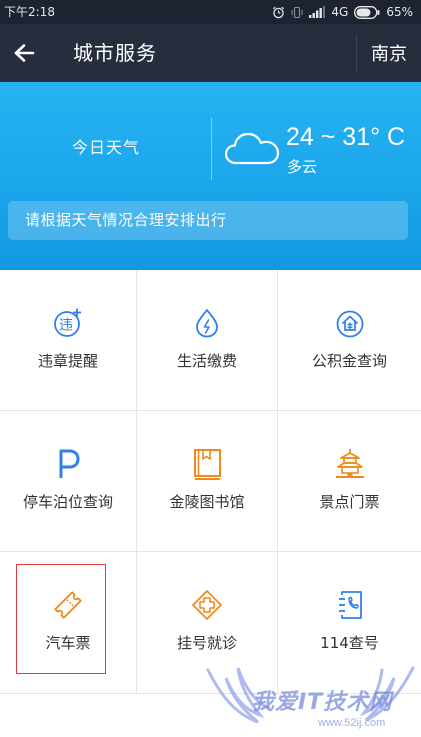 The height and width of the screenshot is (737, 421). I want to click on temperature-range: 24 ~ 31° C, so click(346, 137).